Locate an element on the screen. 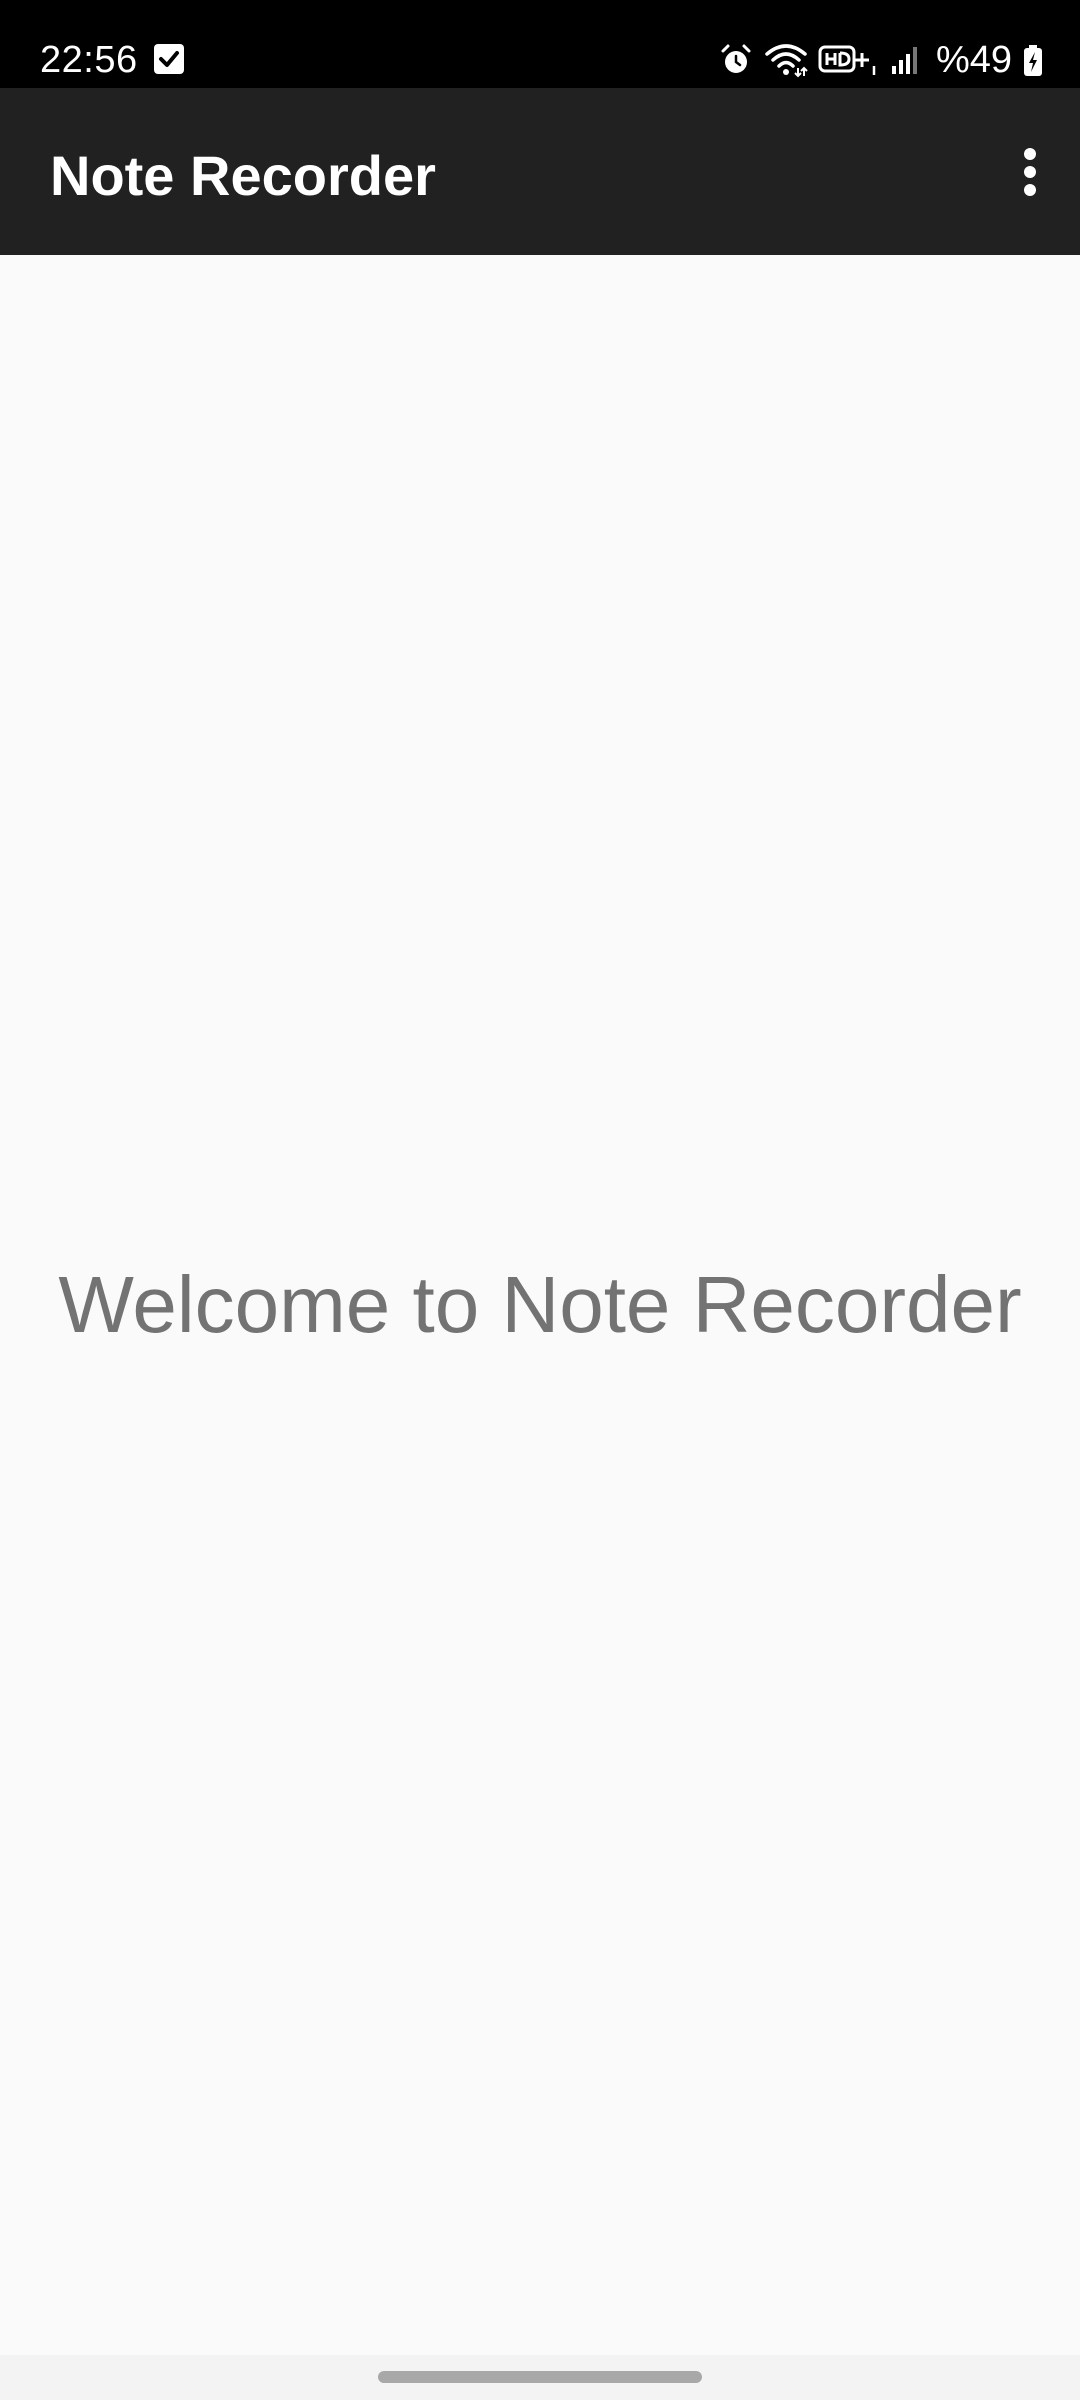 The image size is (1080, 2400). app-bar: Note Recorder is located at coordinates (540, 171).